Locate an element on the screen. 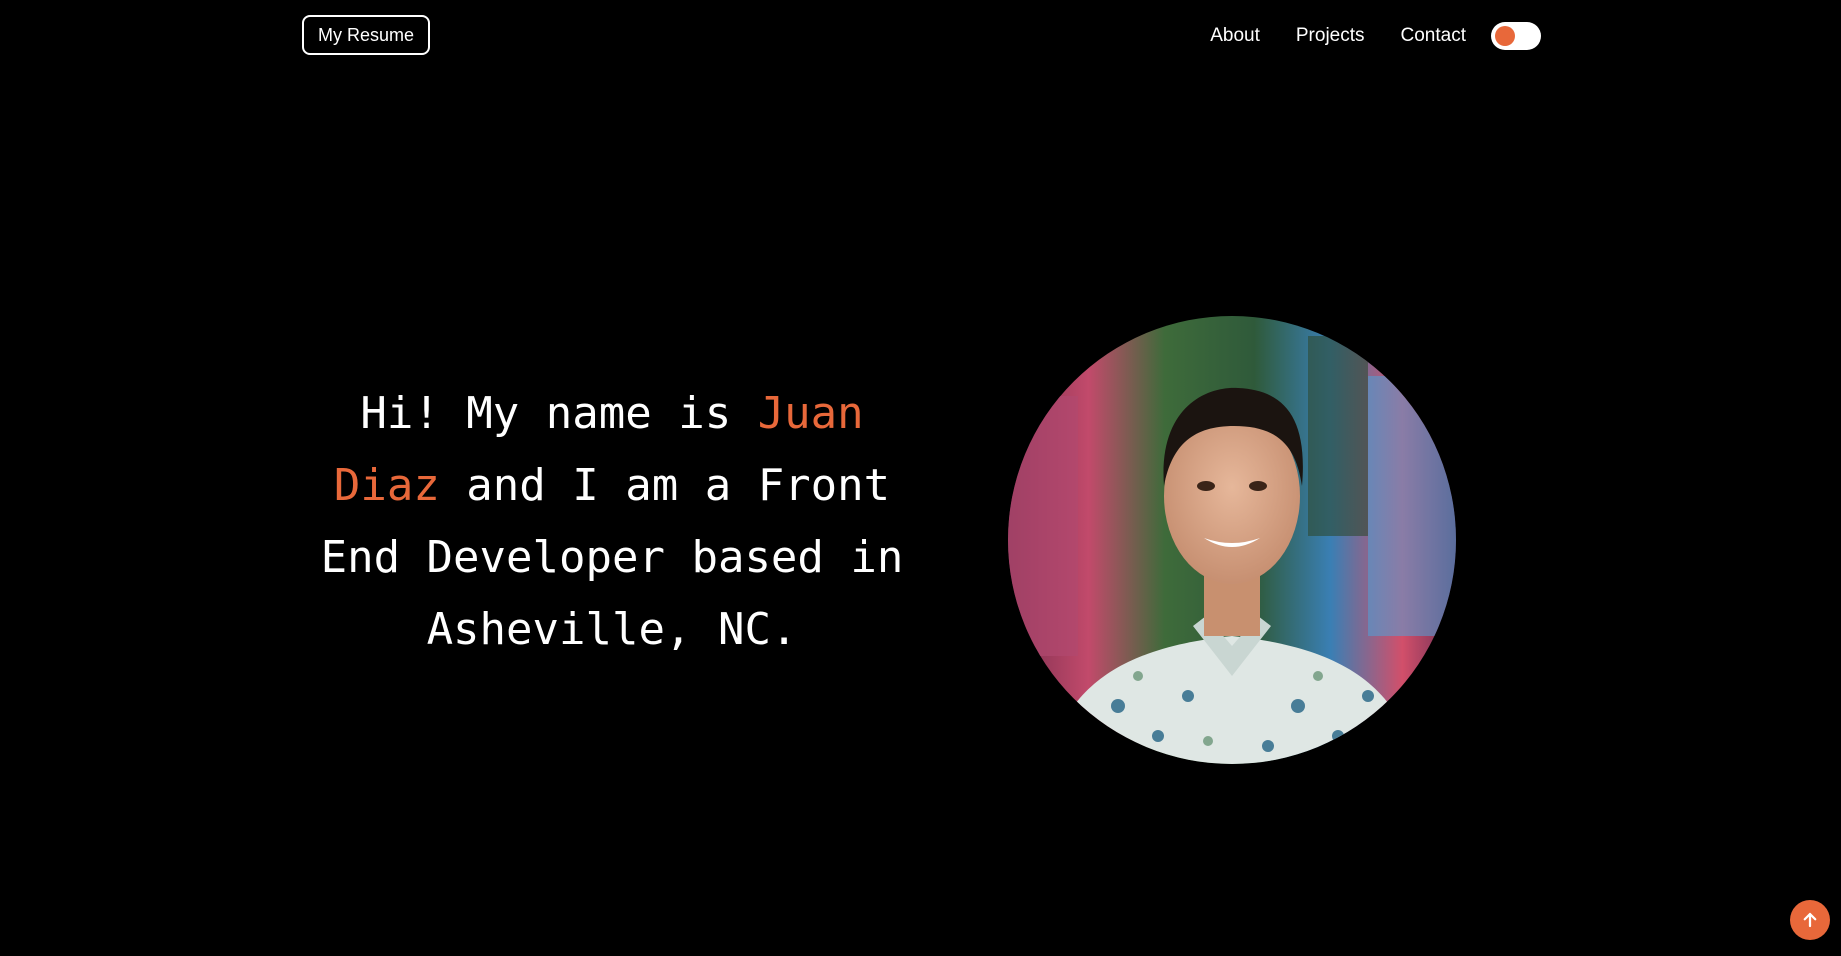 Image resolution: width=1841 pixels, height=956 pixels. top-nav: About Projects Contact is located at coordinates (1357, 36).